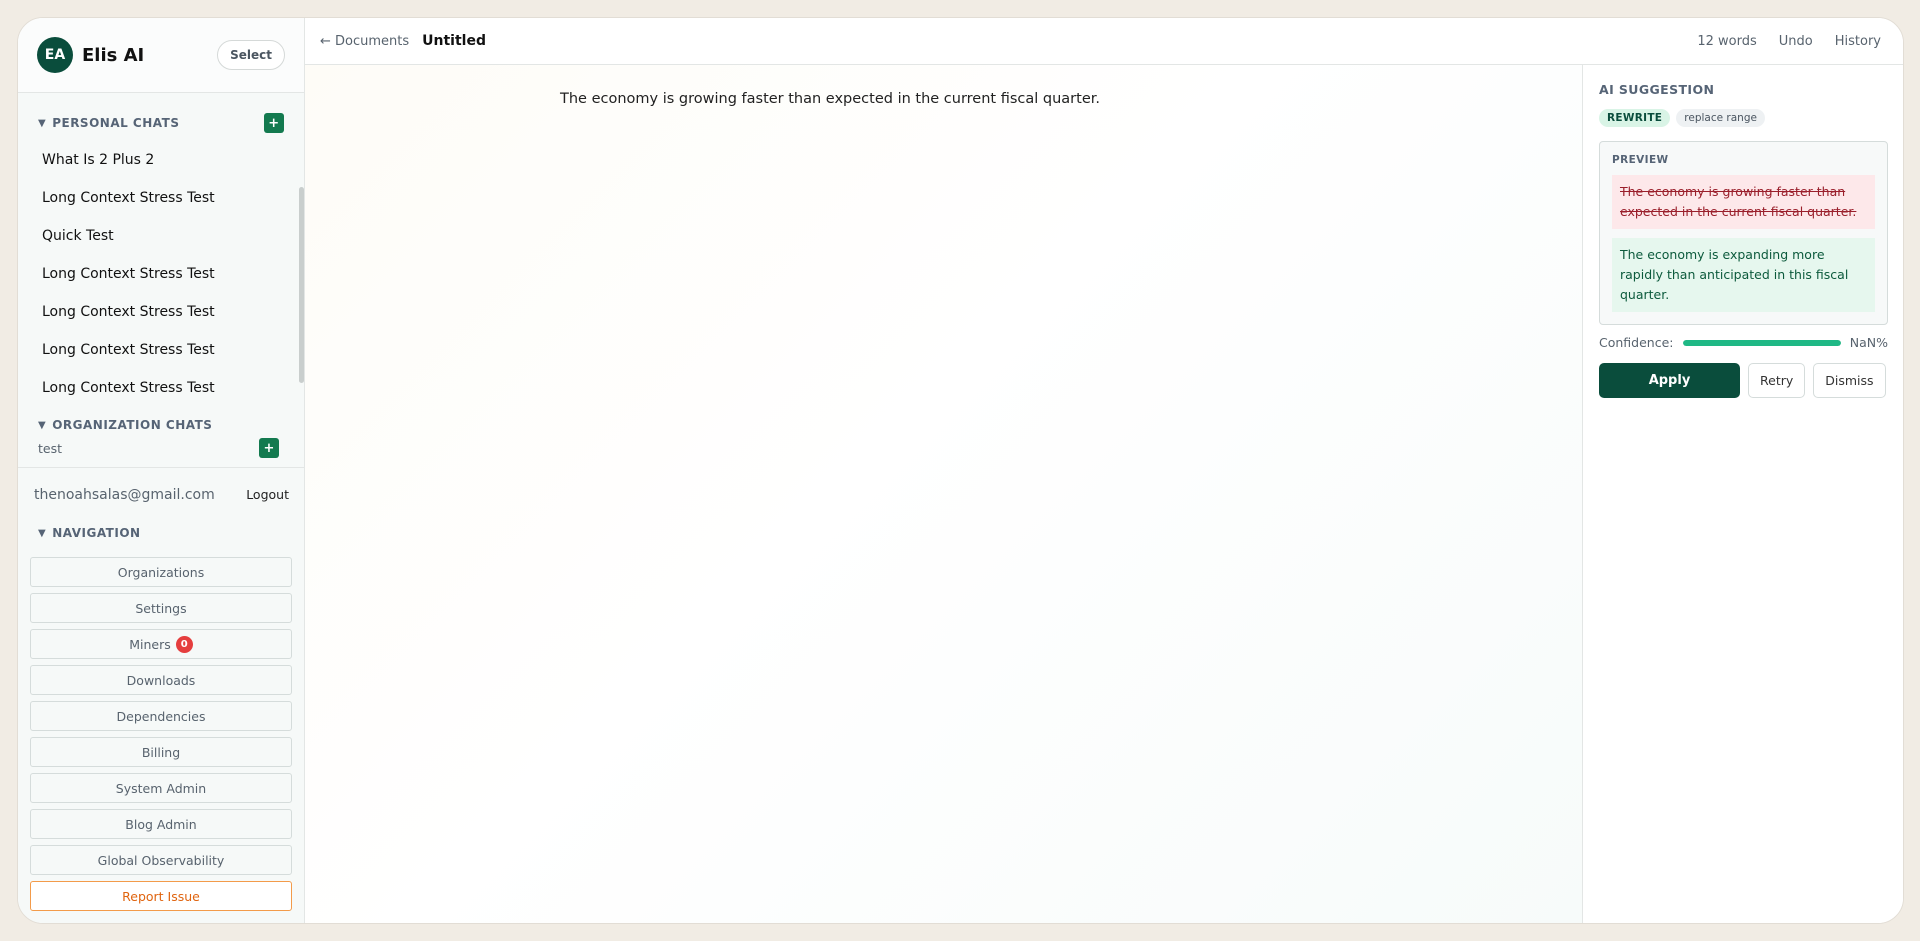  I want to click on confidence-row: Confidence: NaN%, so click(1743, 342).